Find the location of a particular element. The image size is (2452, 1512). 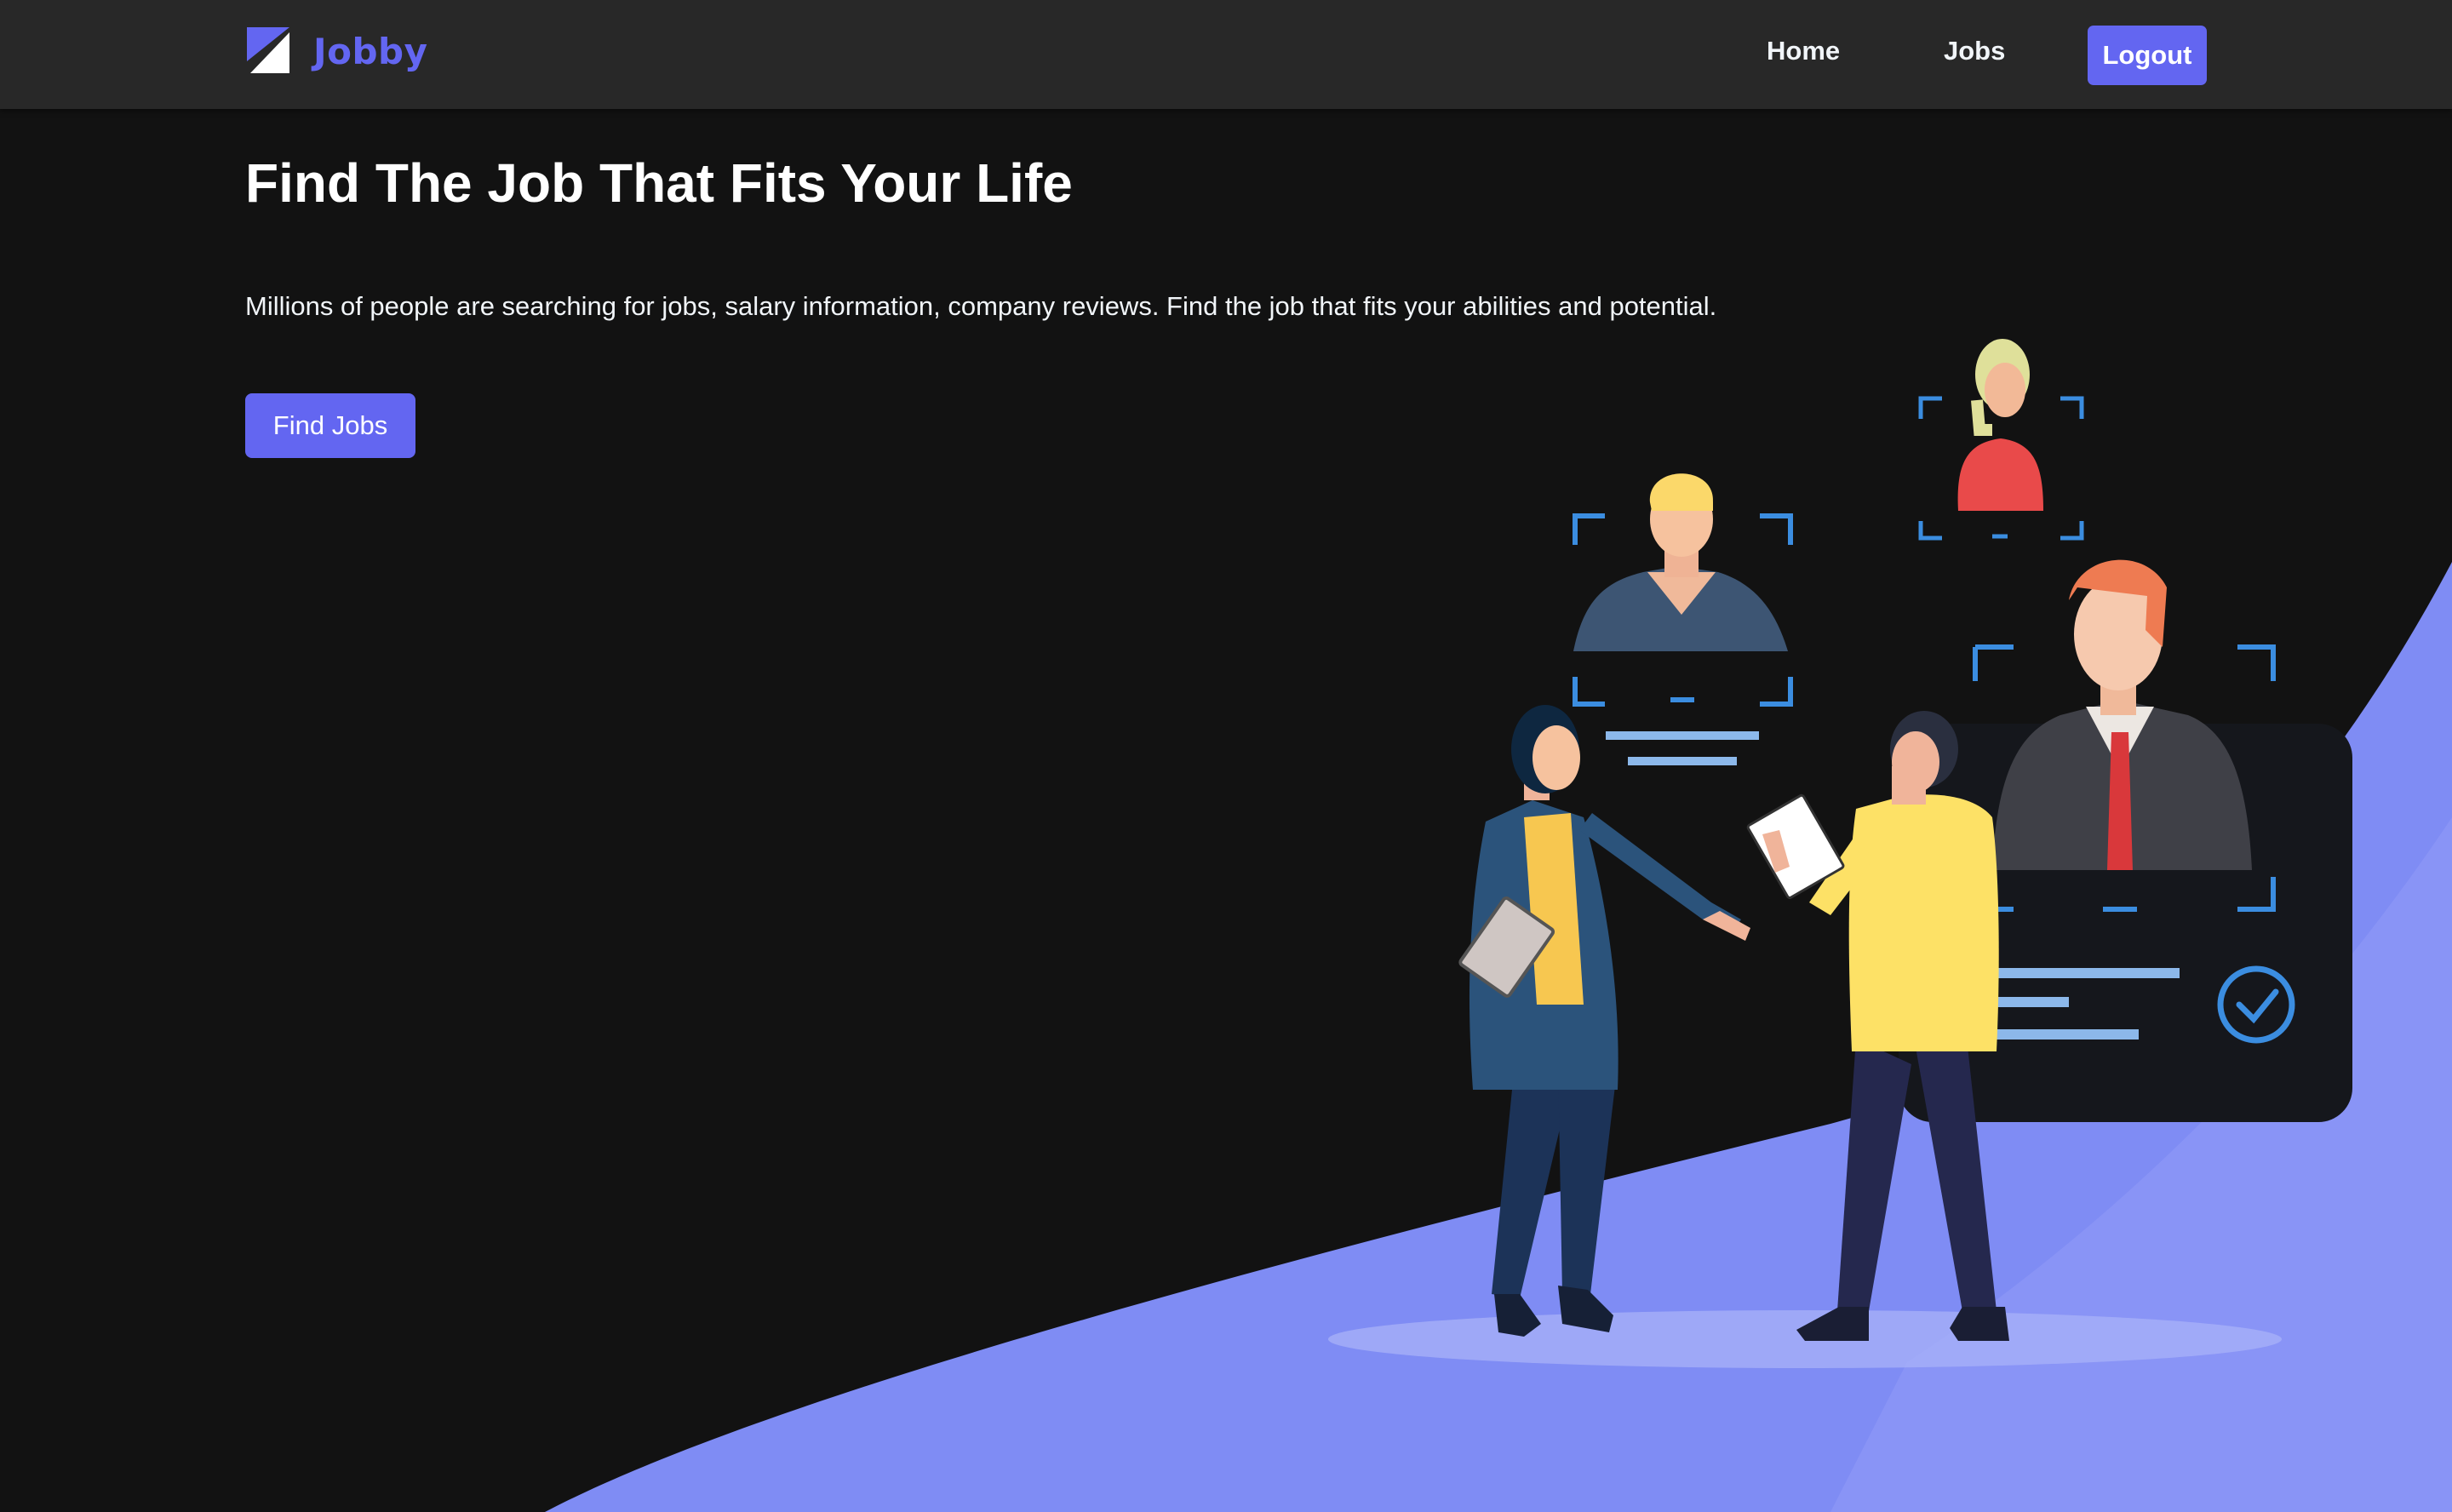

brand-name: Jobby is located at coordinates (370, 51).